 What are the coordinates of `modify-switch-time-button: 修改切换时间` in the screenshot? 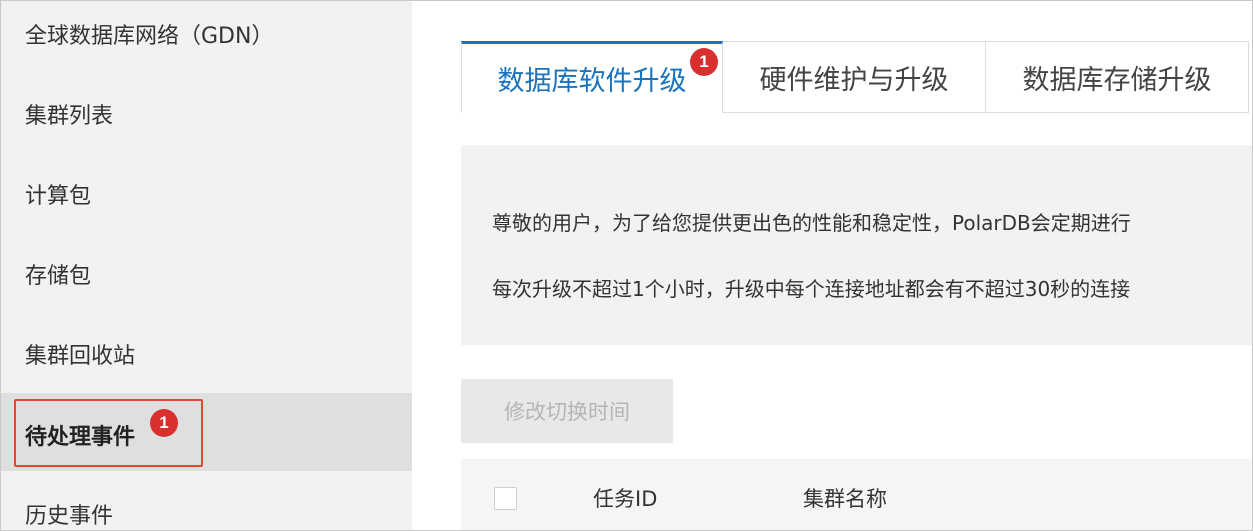 It's located at (567, 411).